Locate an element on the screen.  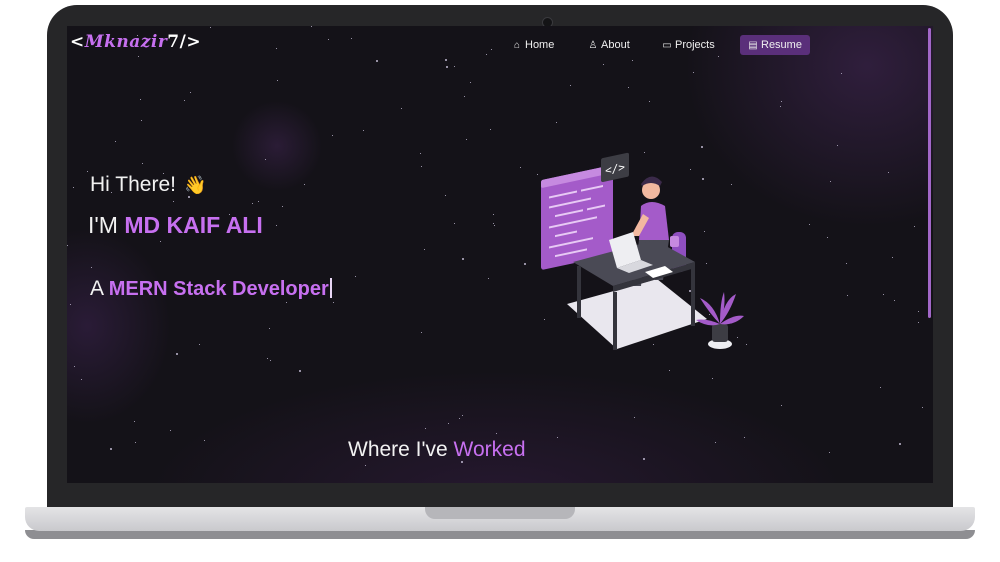
nav-about-label: About is located at coordinates (615, 45).